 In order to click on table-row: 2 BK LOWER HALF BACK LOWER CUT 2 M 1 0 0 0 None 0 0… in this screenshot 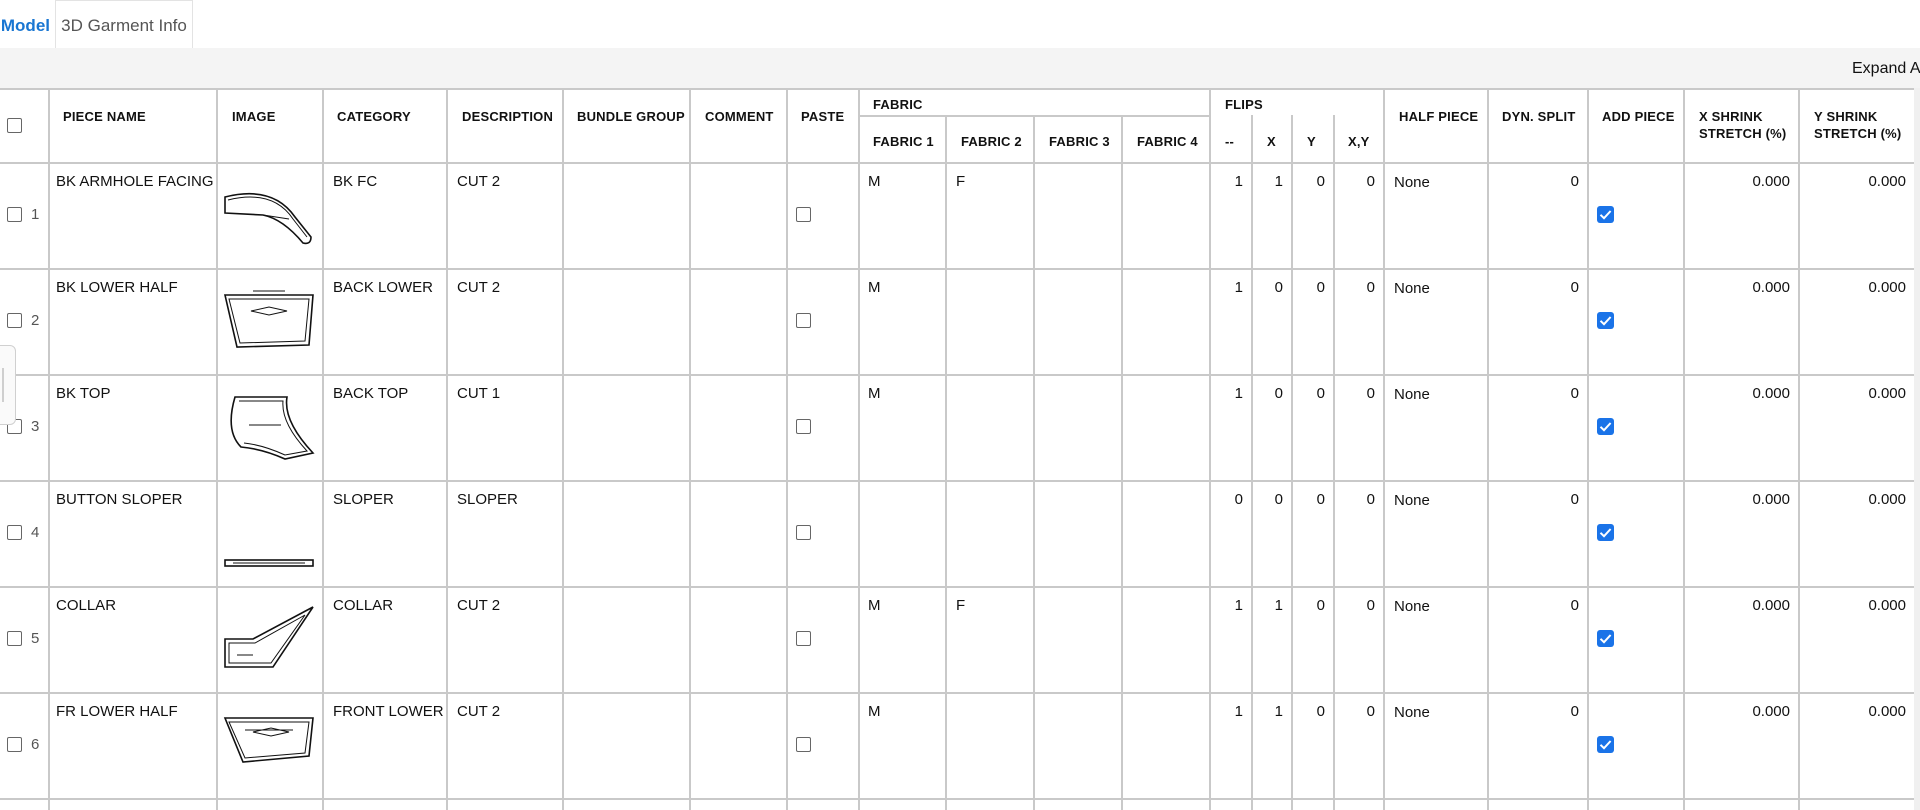, I will do `click(957, 323)`.